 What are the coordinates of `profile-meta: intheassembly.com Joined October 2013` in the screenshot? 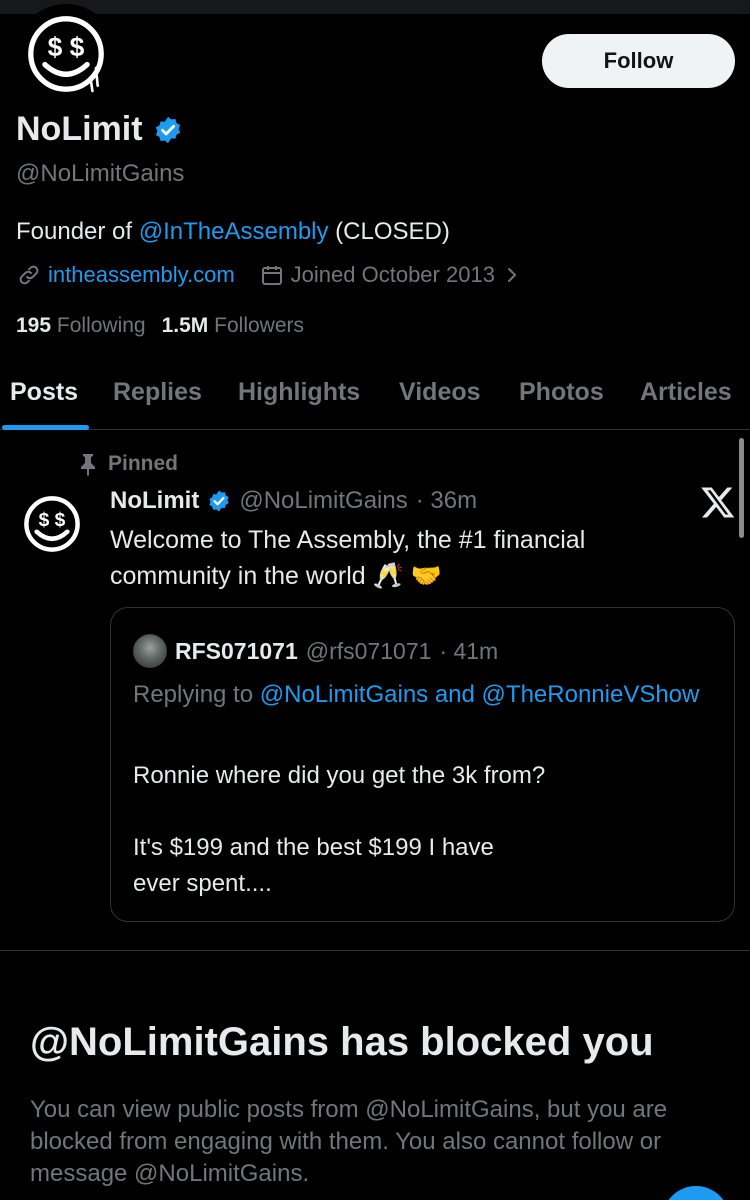 It's located at (273, 275).